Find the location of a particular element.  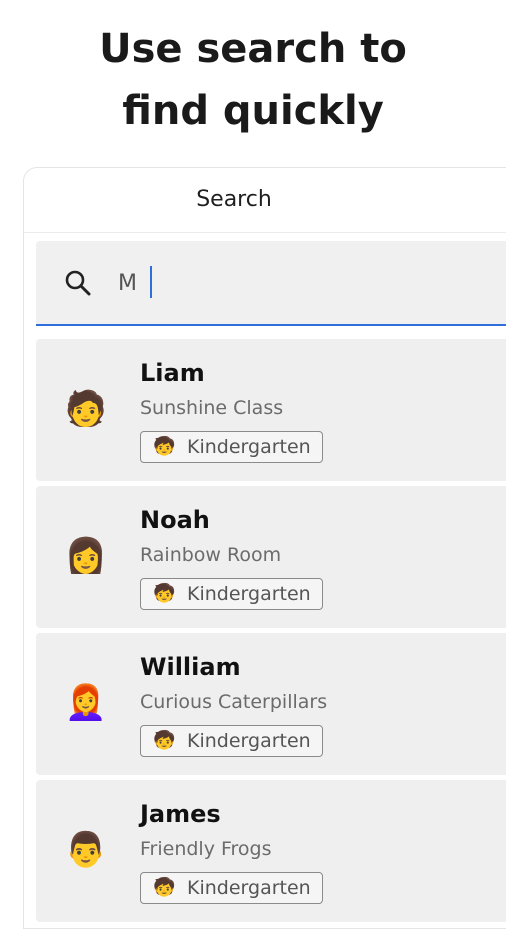

result-card: 👨 James Friendly Frogs 🧒 Kindergarten is located at coordinates (271, 851).